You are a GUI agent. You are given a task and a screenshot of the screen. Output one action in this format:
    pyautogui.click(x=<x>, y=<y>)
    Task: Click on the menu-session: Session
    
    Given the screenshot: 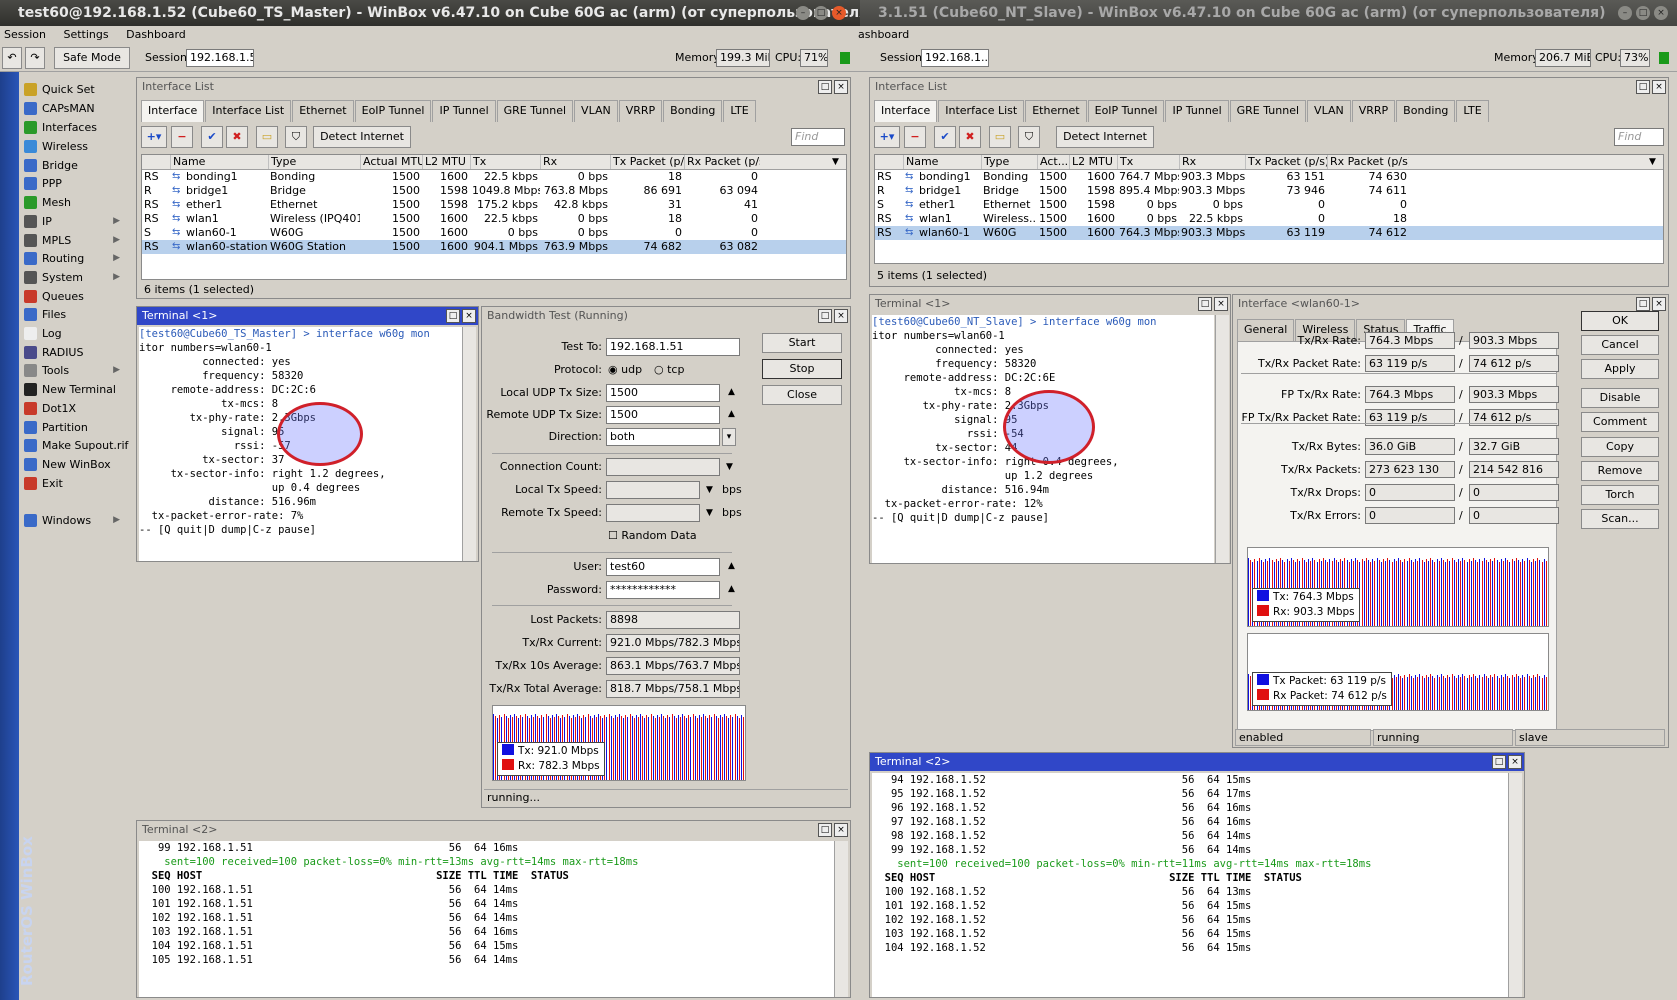 What is the action you would take?
    pyautogui.click(x=25, y=34)
    